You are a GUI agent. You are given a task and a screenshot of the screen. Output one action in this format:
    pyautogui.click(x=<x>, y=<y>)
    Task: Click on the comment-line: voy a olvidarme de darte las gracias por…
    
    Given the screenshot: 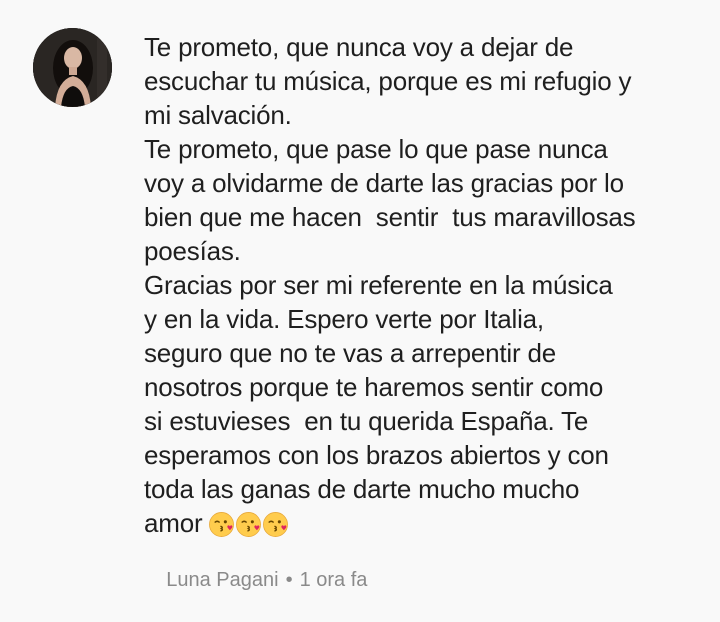 What is the action you would take?
    pyautogui.click(x=384, y=183)
    